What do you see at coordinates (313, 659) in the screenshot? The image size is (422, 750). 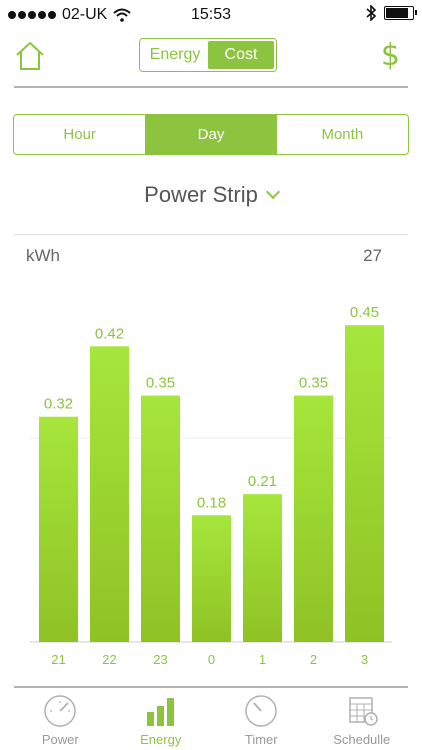 I see `x-tick-label: 2` at bounding box center [313, 659].